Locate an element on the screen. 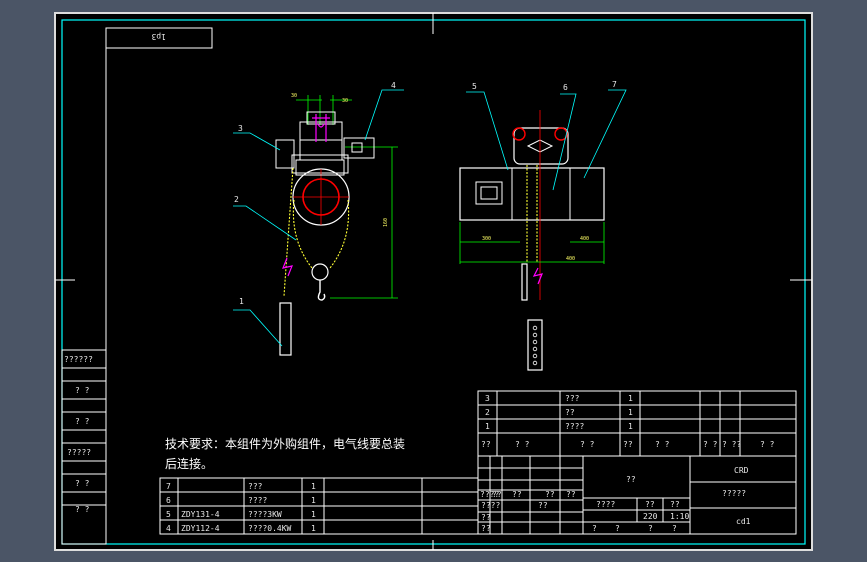 The width and height of the screenshot is (867, 562). up-h-c7: ? ?? is located at coordinates (731, 444).